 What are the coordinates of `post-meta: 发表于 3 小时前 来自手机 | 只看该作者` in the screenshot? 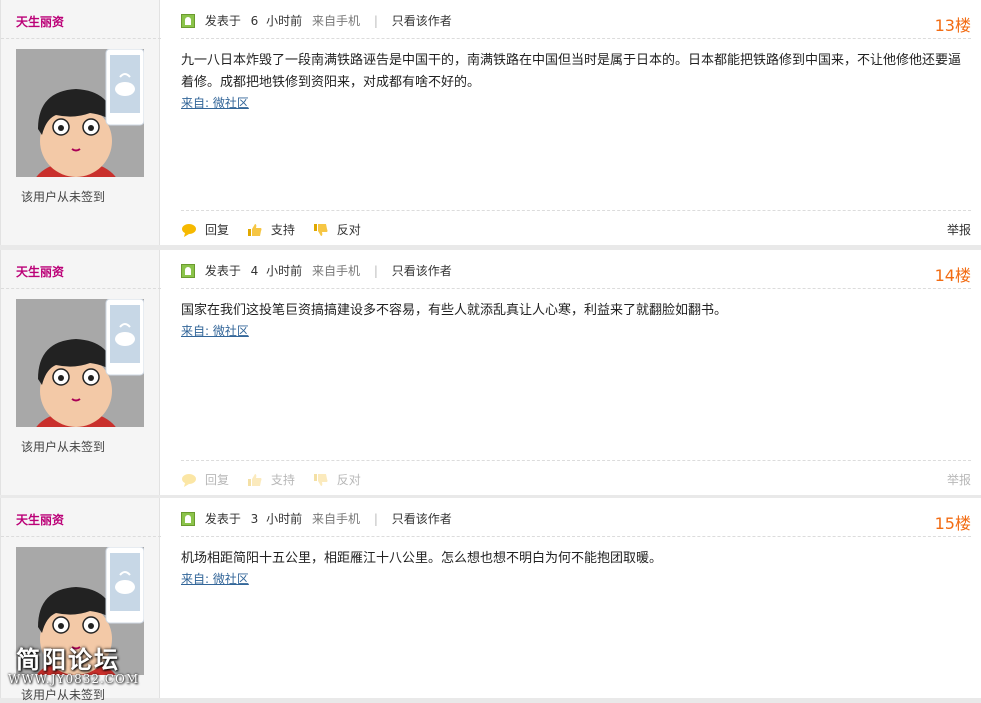 It's located at (316, 519).